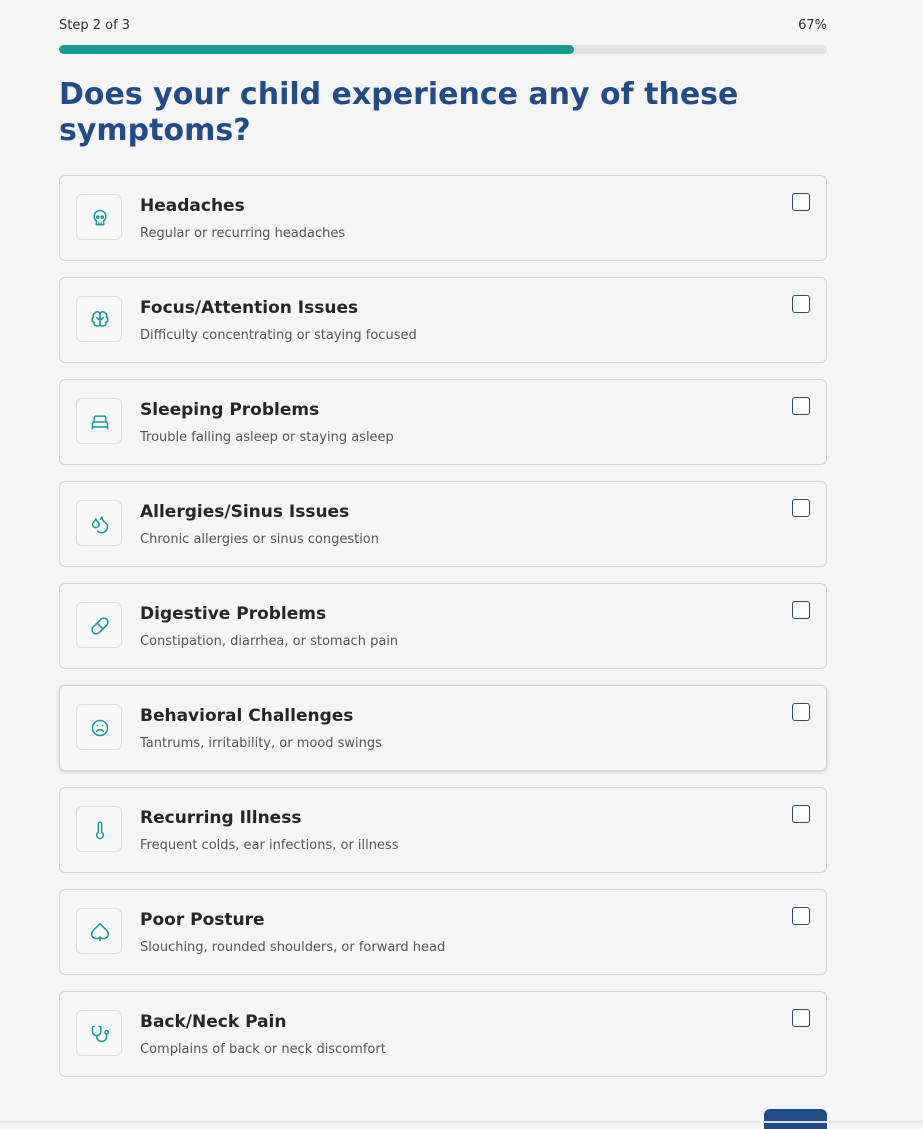 The height and width of the screenshot is (1129, 923). Describe the element at coordinates (202, 920) in the screenshot. I see `option-title: Poor Posture` at that location.